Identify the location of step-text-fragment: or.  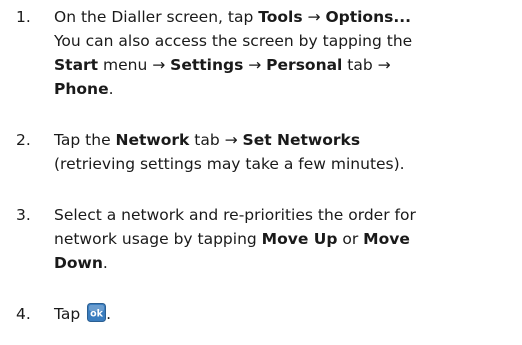
(350, 239).